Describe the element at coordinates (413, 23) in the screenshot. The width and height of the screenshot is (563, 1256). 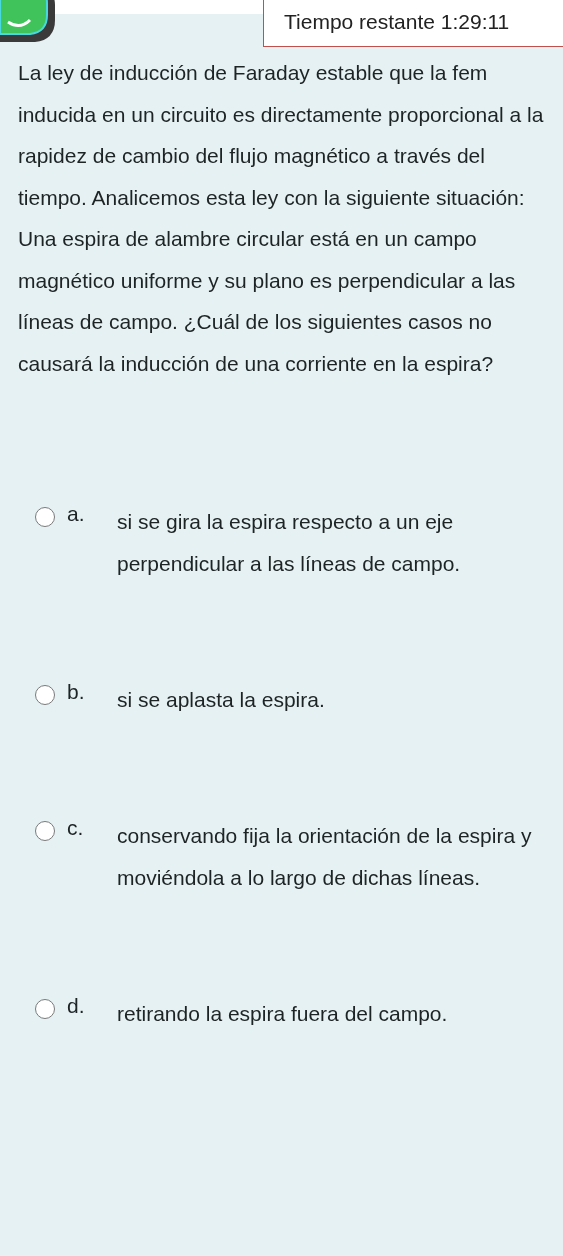
I see `timer-label: Tiempo restante 1:29:11` at that location.